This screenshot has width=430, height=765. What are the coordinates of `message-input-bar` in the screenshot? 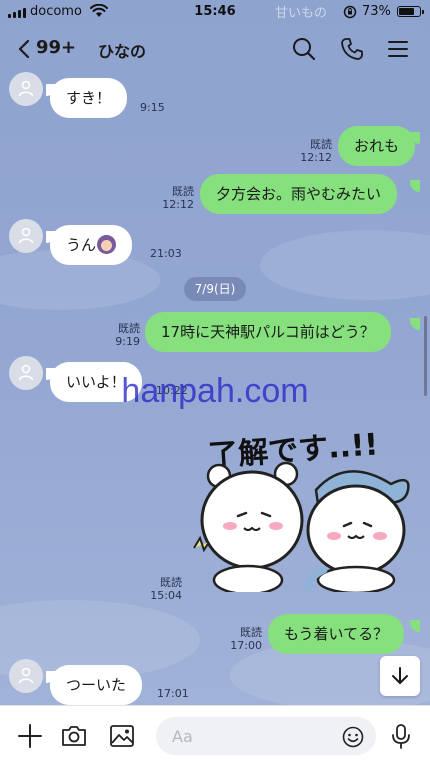 It's located at (215, 735).